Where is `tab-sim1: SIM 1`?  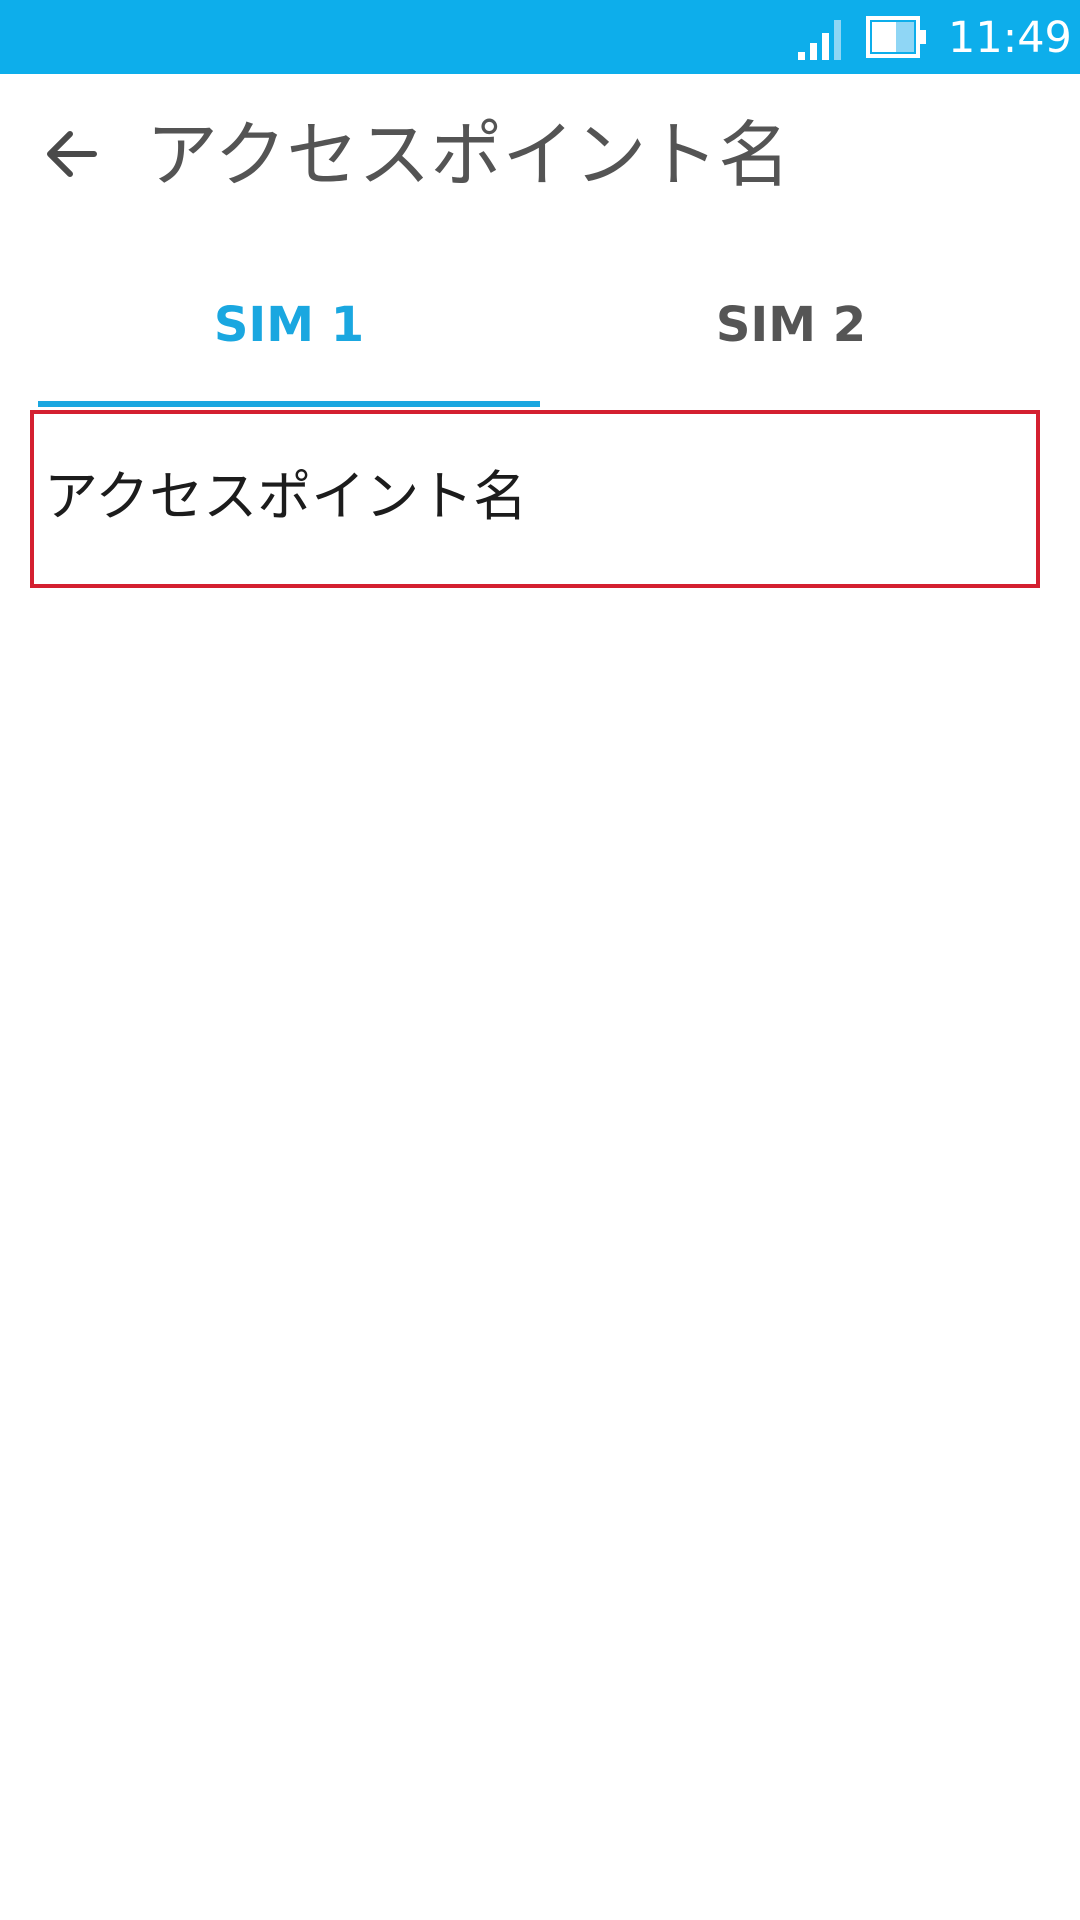 tab-sim1: SIM 1 is located at coordinates (289, 325).